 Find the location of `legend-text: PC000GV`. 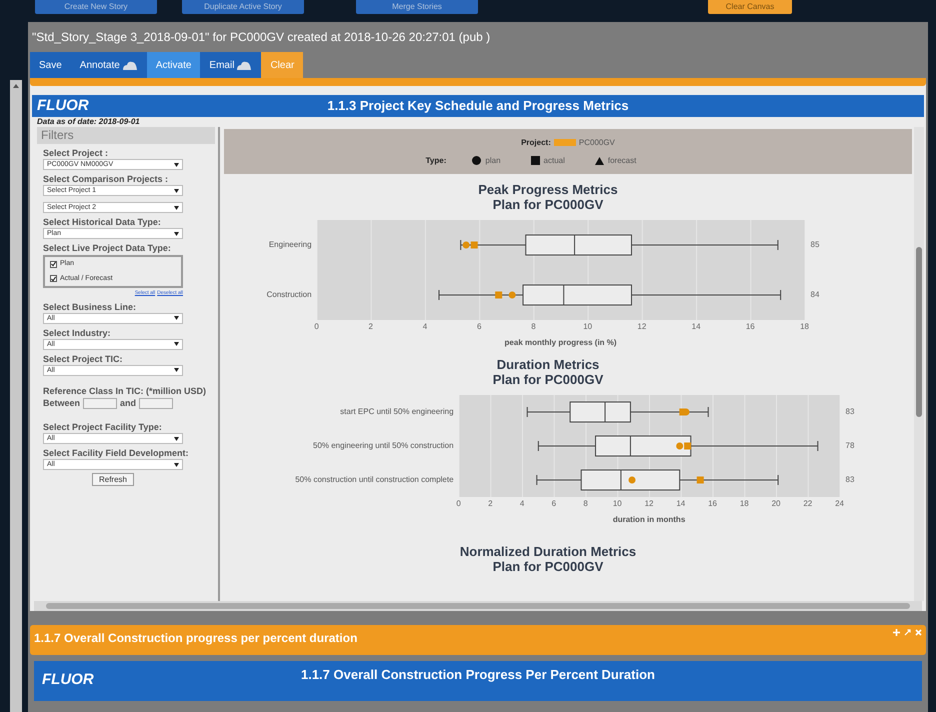

legend-text: PC000GV is located at coordinates (596, 142).